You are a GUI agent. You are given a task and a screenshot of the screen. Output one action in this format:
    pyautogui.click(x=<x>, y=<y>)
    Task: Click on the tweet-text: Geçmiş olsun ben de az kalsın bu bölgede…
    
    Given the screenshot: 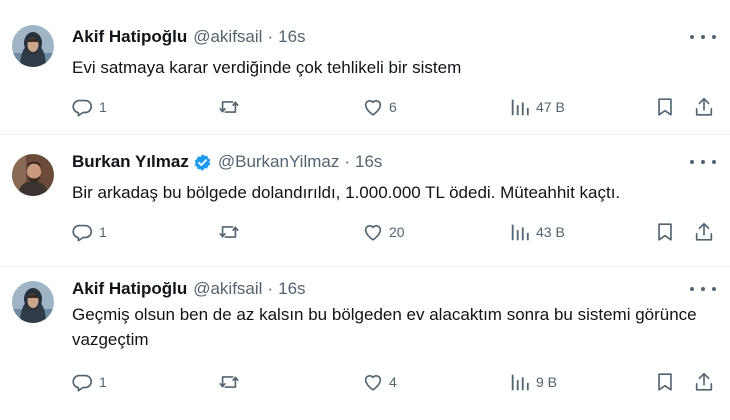 What is the action you would take?
    pyautogui.click(x=384, y=327)
    